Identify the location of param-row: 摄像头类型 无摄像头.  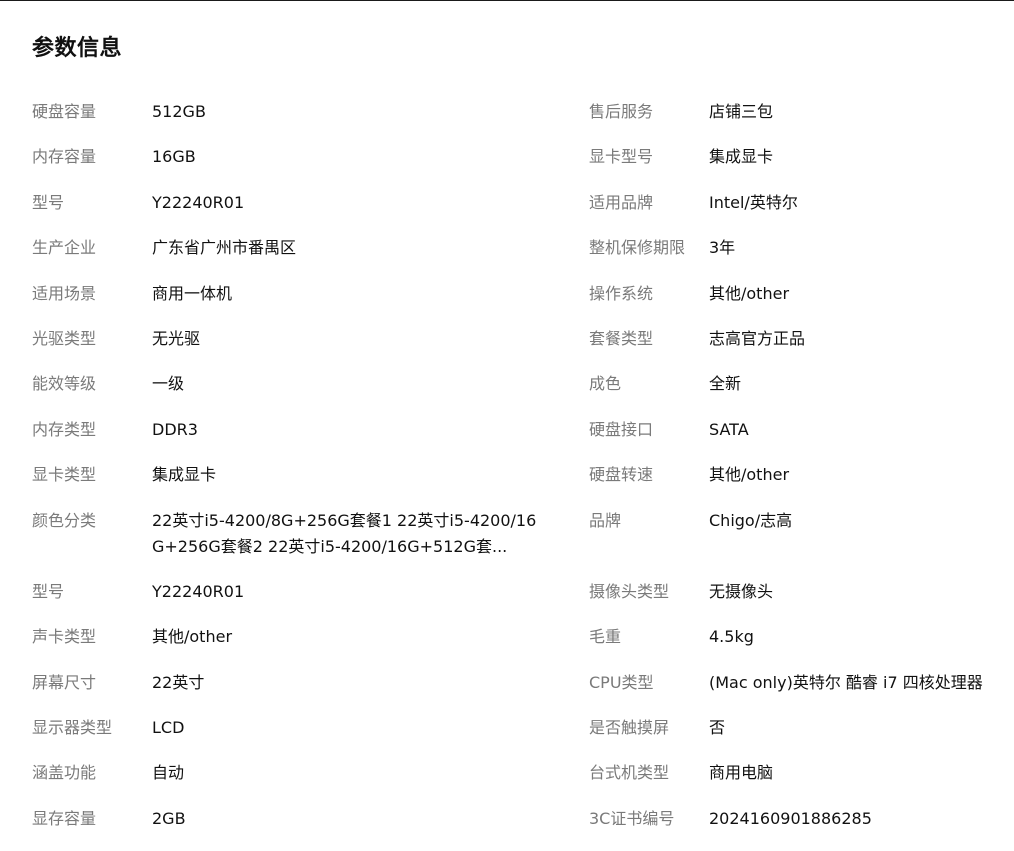
(795, 601).